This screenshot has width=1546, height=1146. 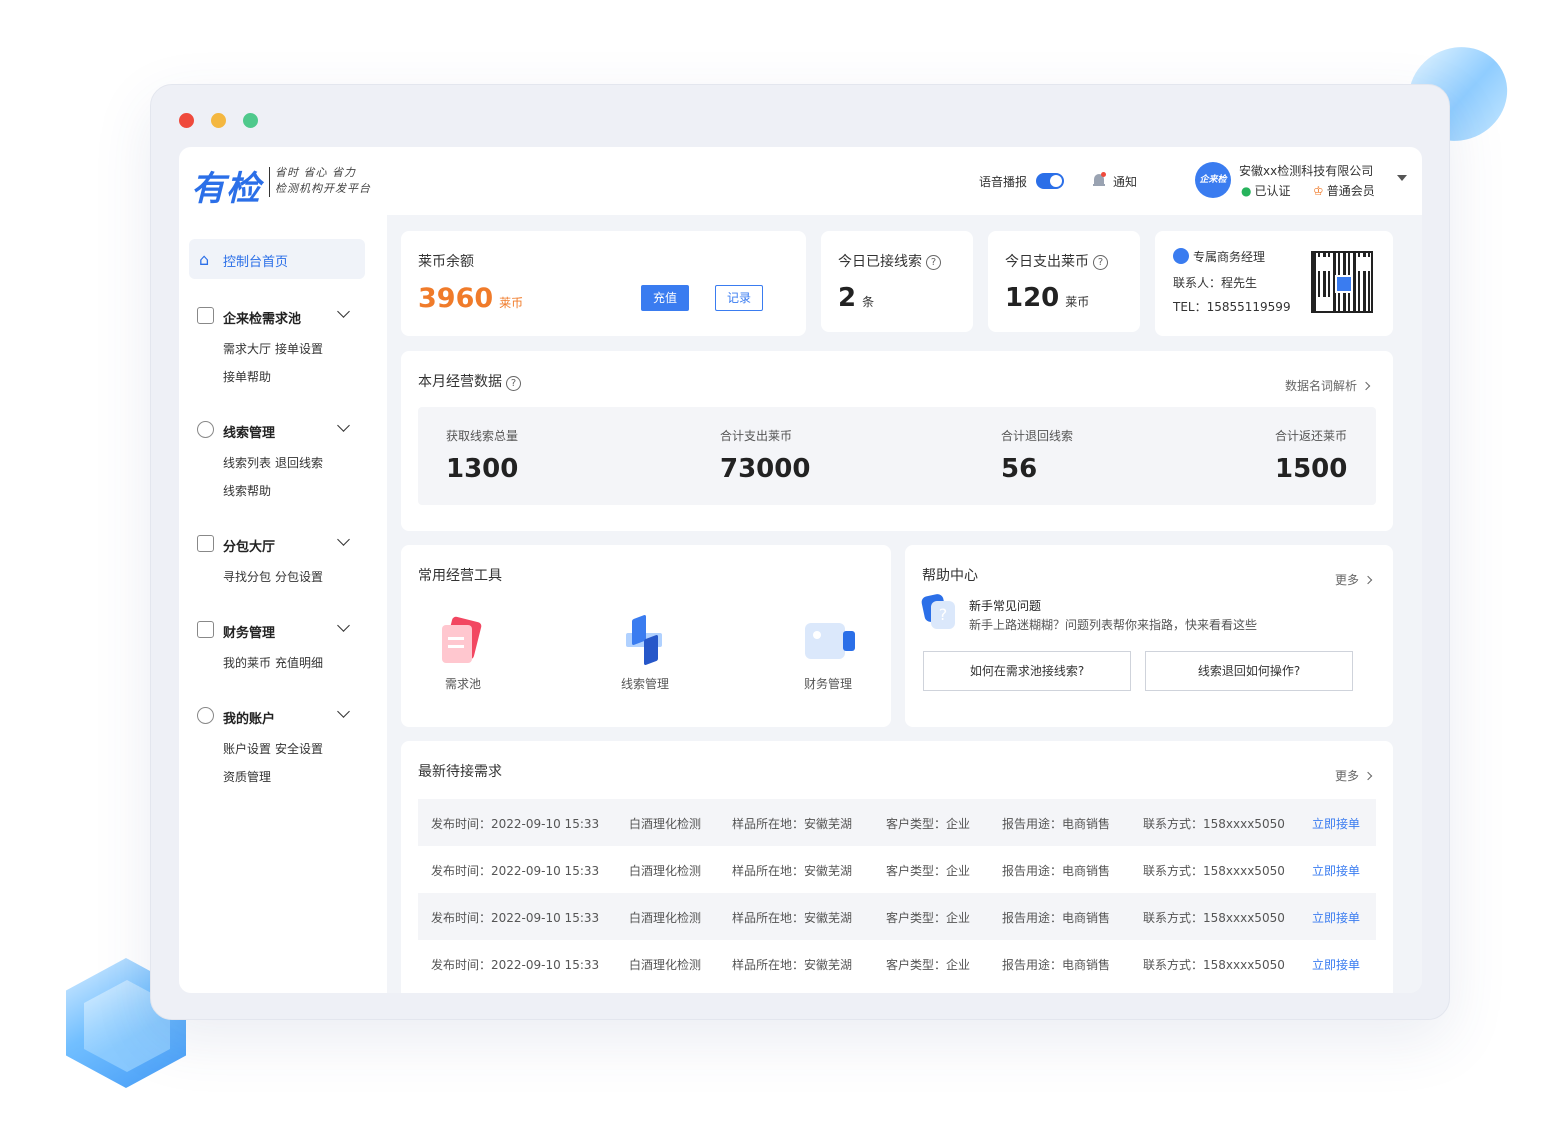 I want to click on voice-broadcast-label: 语音播报, so click(x=1003, y=182).